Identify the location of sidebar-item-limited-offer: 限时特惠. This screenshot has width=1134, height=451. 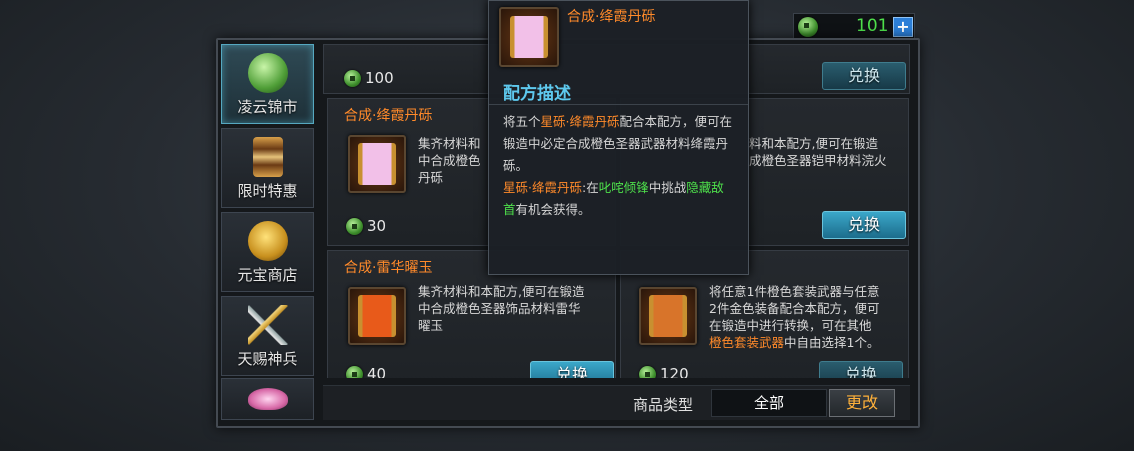
(267, 168).